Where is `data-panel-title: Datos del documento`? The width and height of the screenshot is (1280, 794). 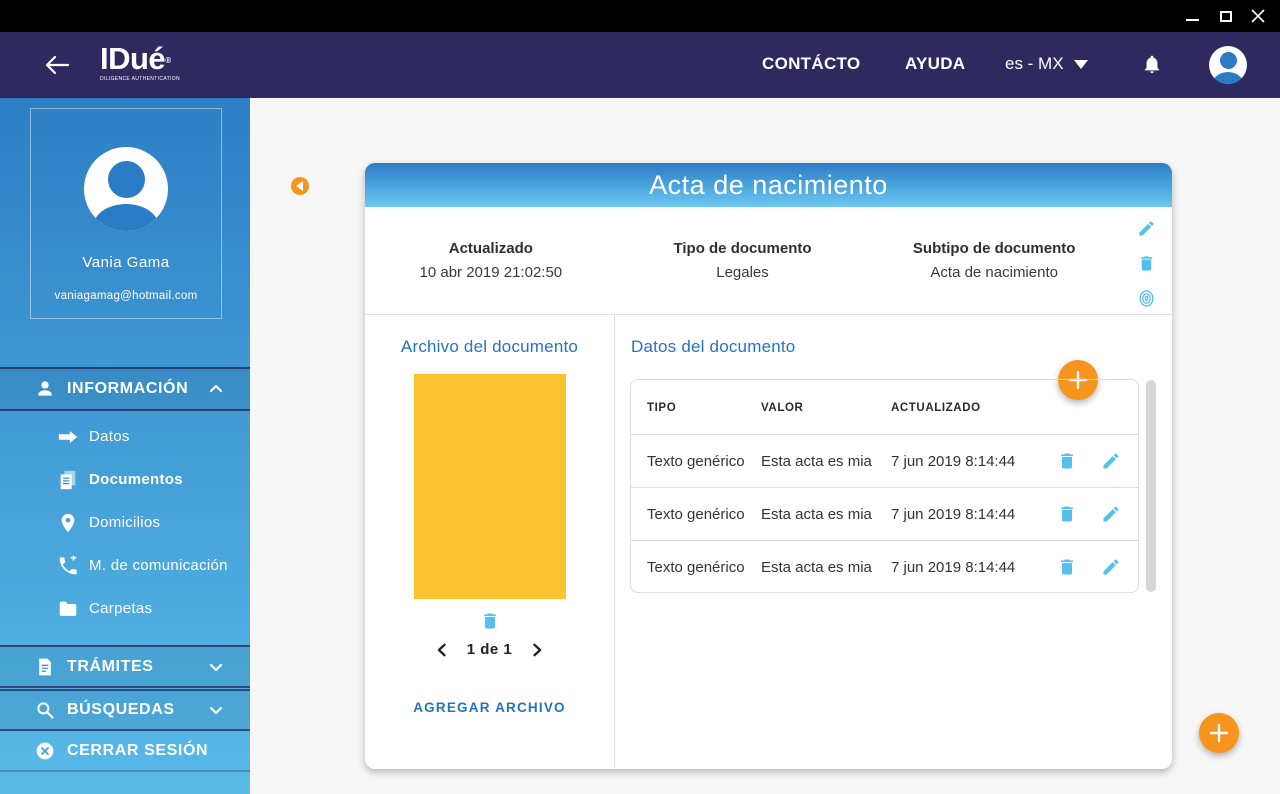 data-panel-title: Datos del documento is located at coordinates (713, 346).